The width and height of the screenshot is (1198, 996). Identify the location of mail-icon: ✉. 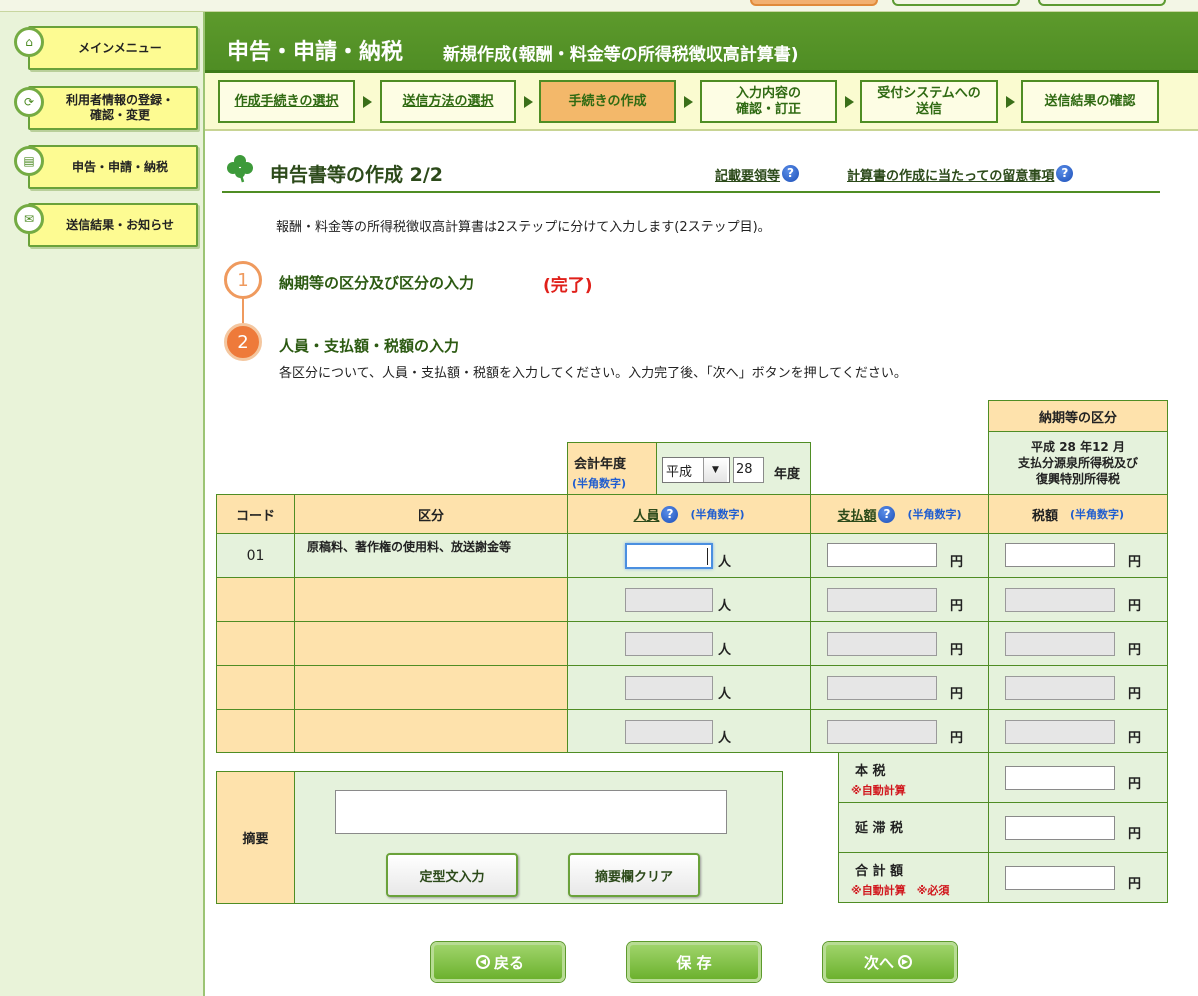
(29, 219).